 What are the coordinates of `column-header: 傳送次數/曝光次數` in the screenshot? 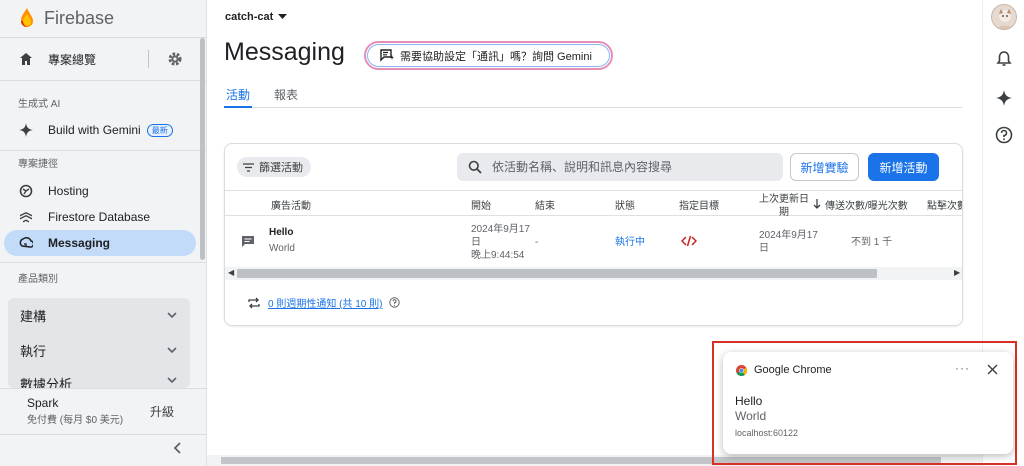 It's located at (866, 204).